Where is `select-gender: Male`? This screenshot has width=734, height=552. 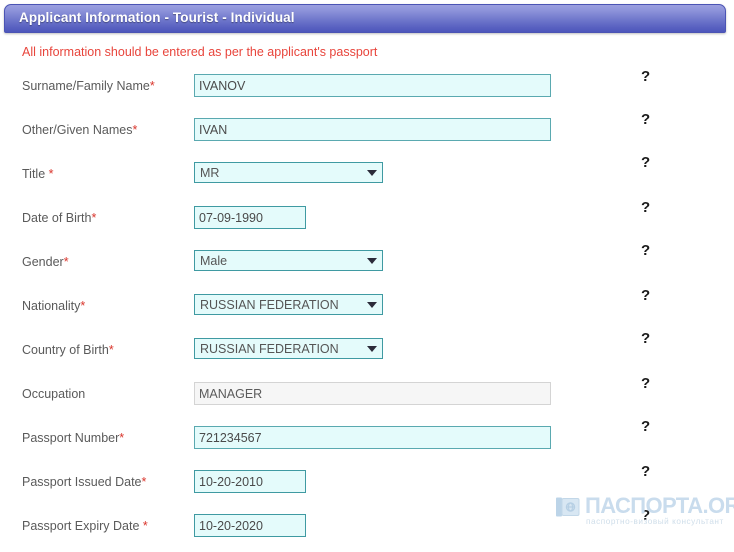
select-gender: Male is located at coordinates (288, 260).